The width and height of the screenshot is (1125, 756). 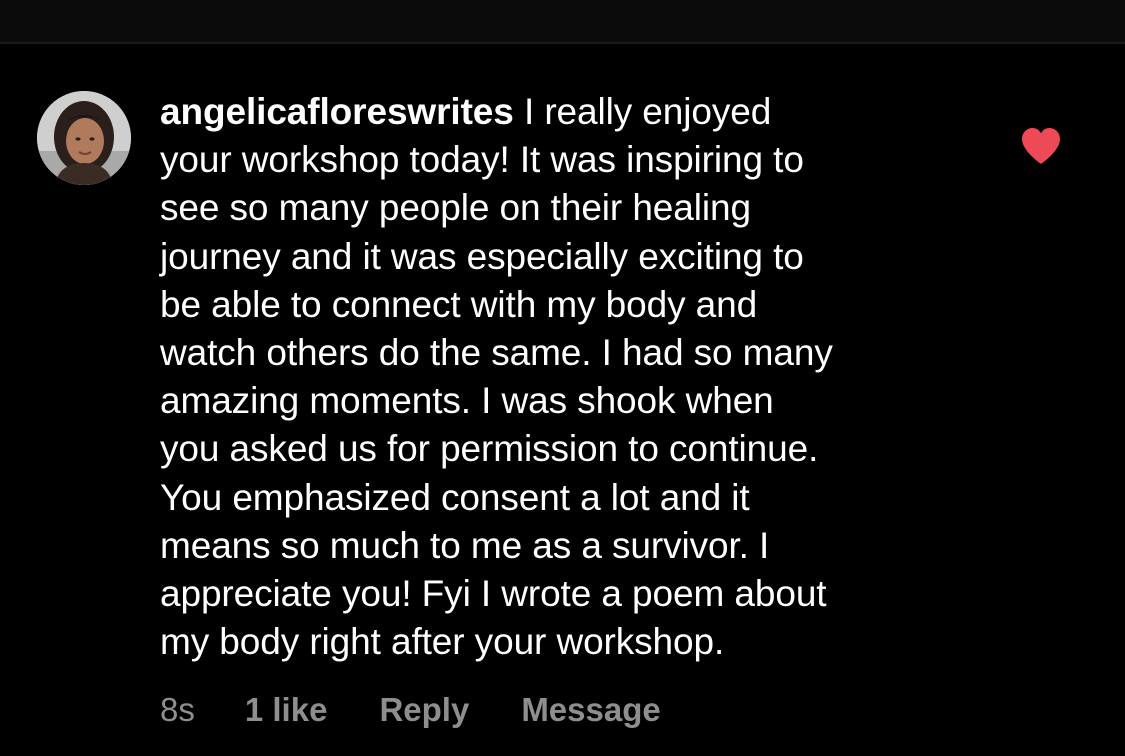 I want to click on avatar, so click(x=84, y=138).